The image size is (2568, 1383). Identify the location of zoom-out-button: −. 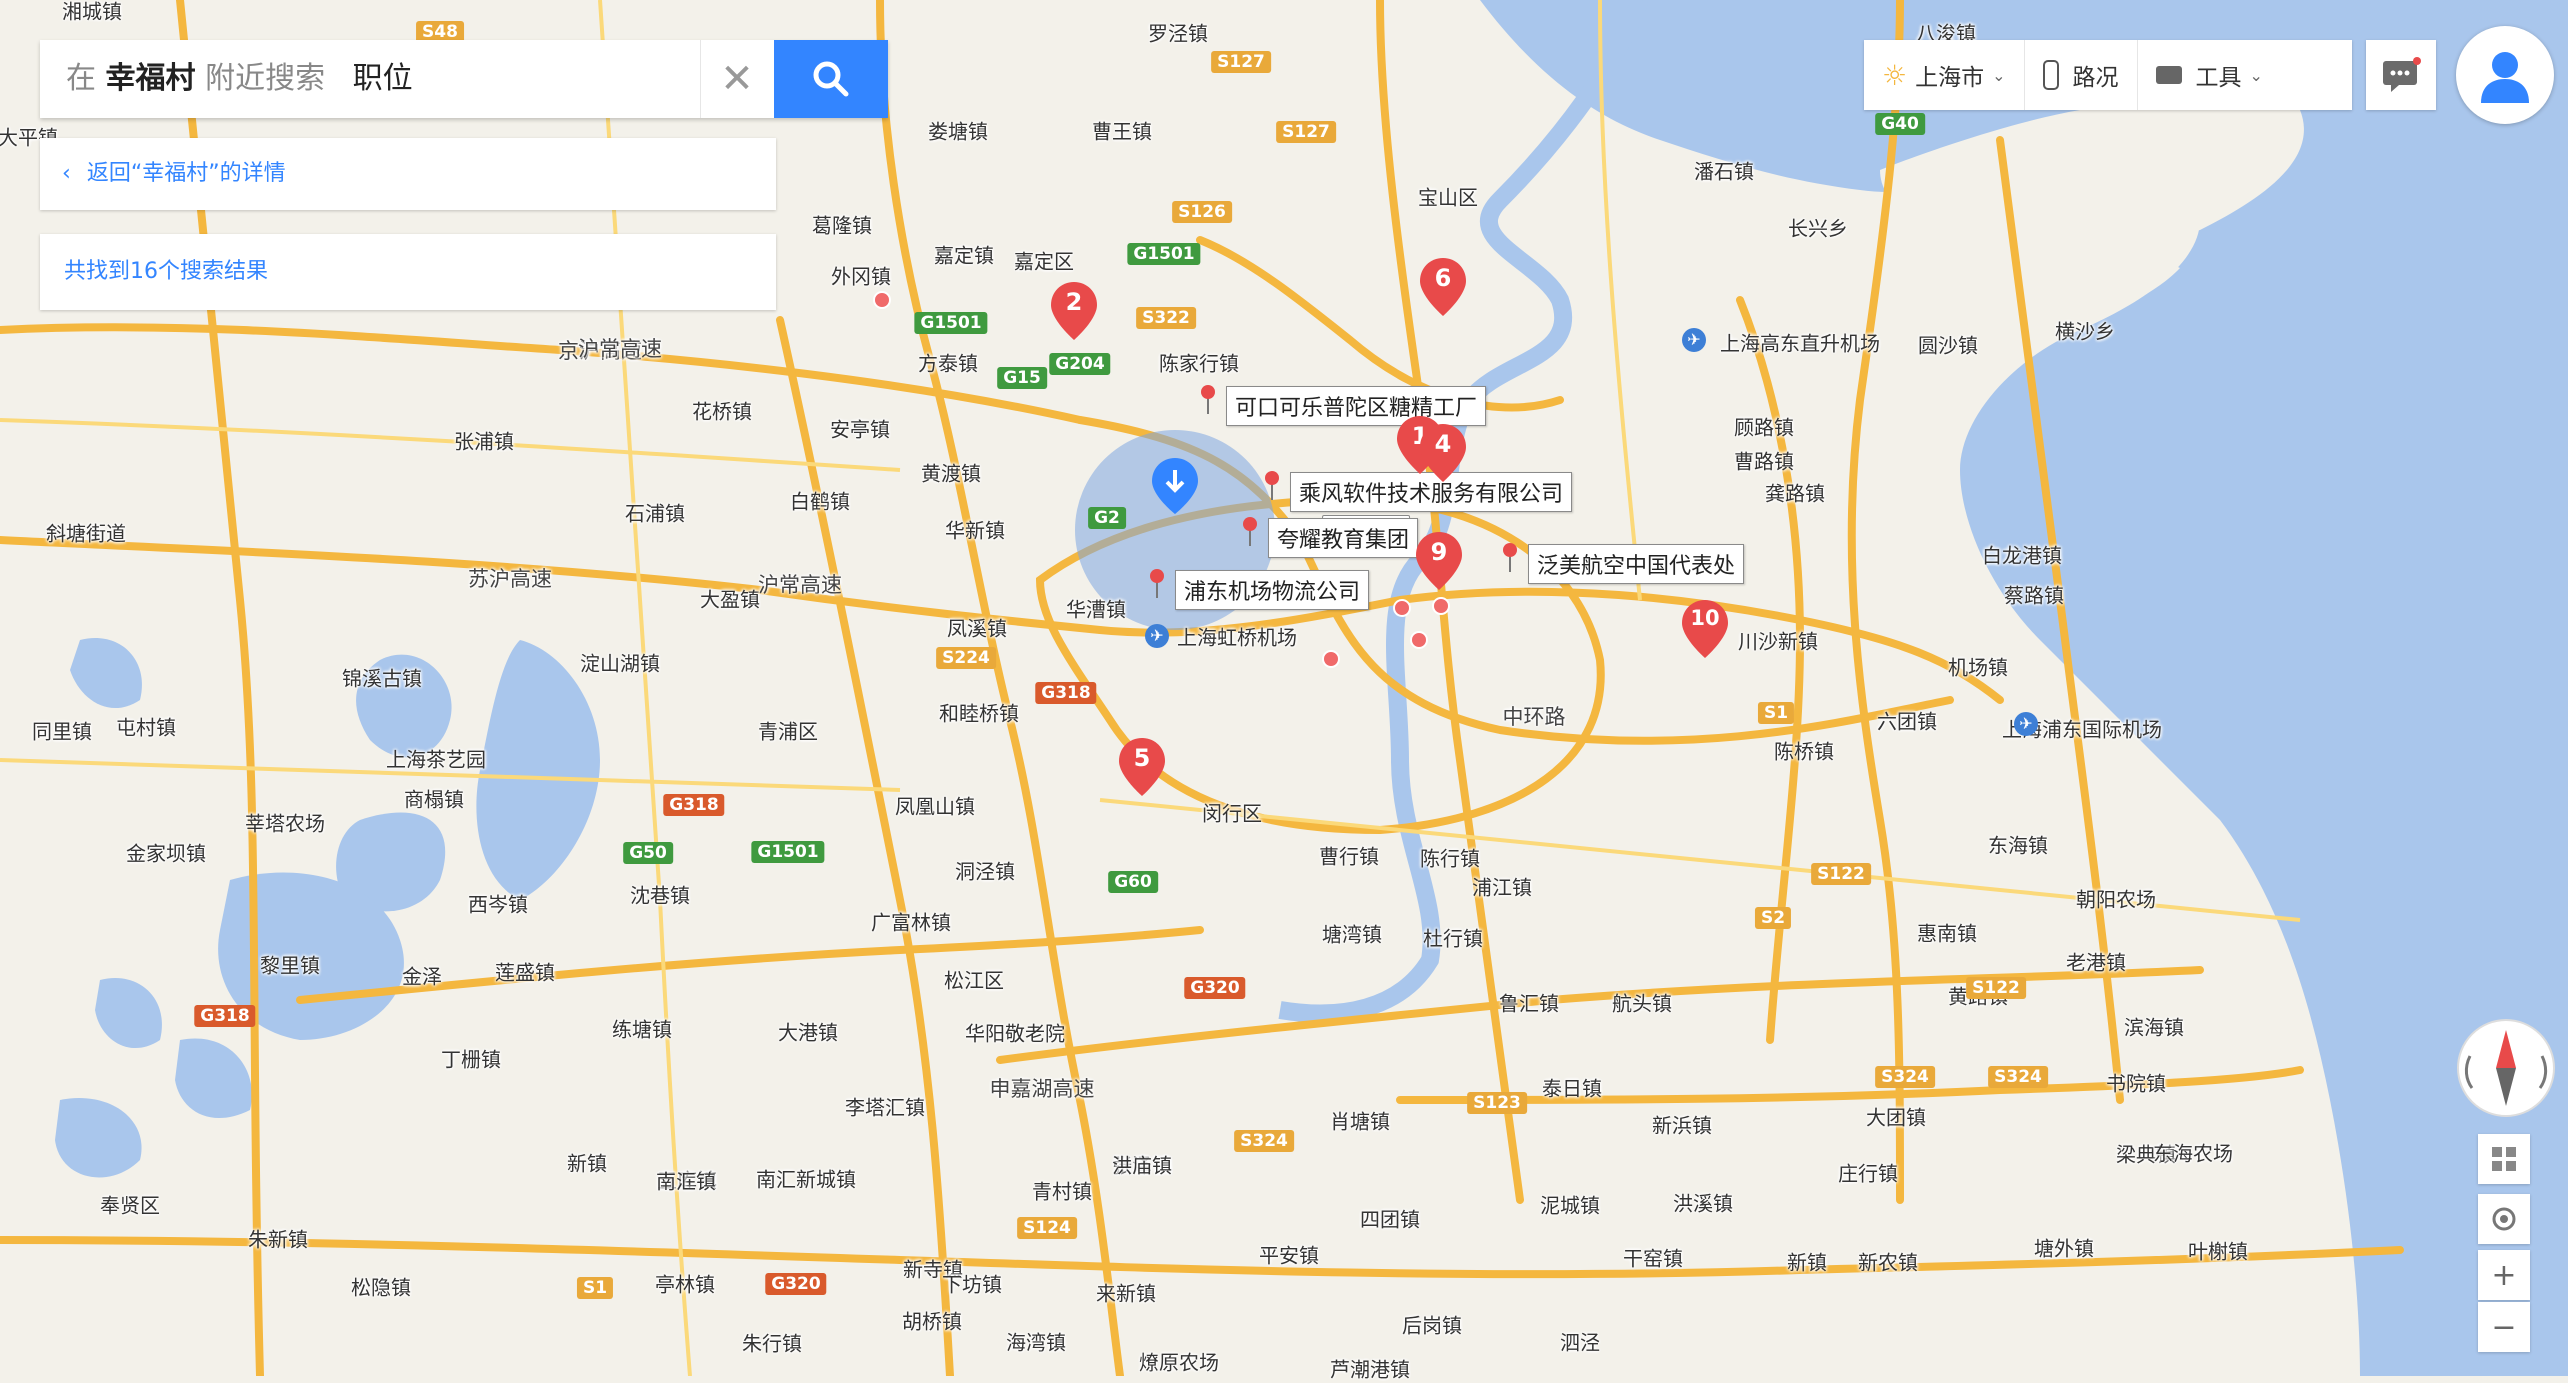
(2504, 1327).